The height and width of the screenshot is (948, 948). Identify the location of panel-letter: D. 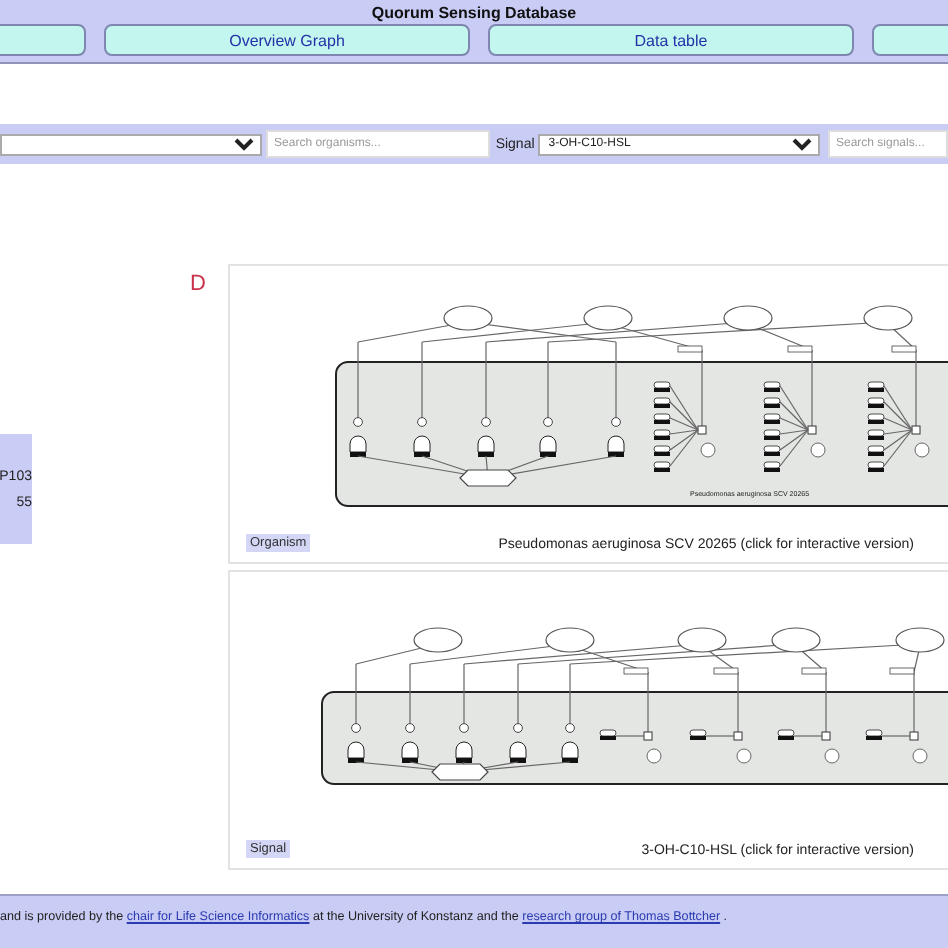
(198, 284).